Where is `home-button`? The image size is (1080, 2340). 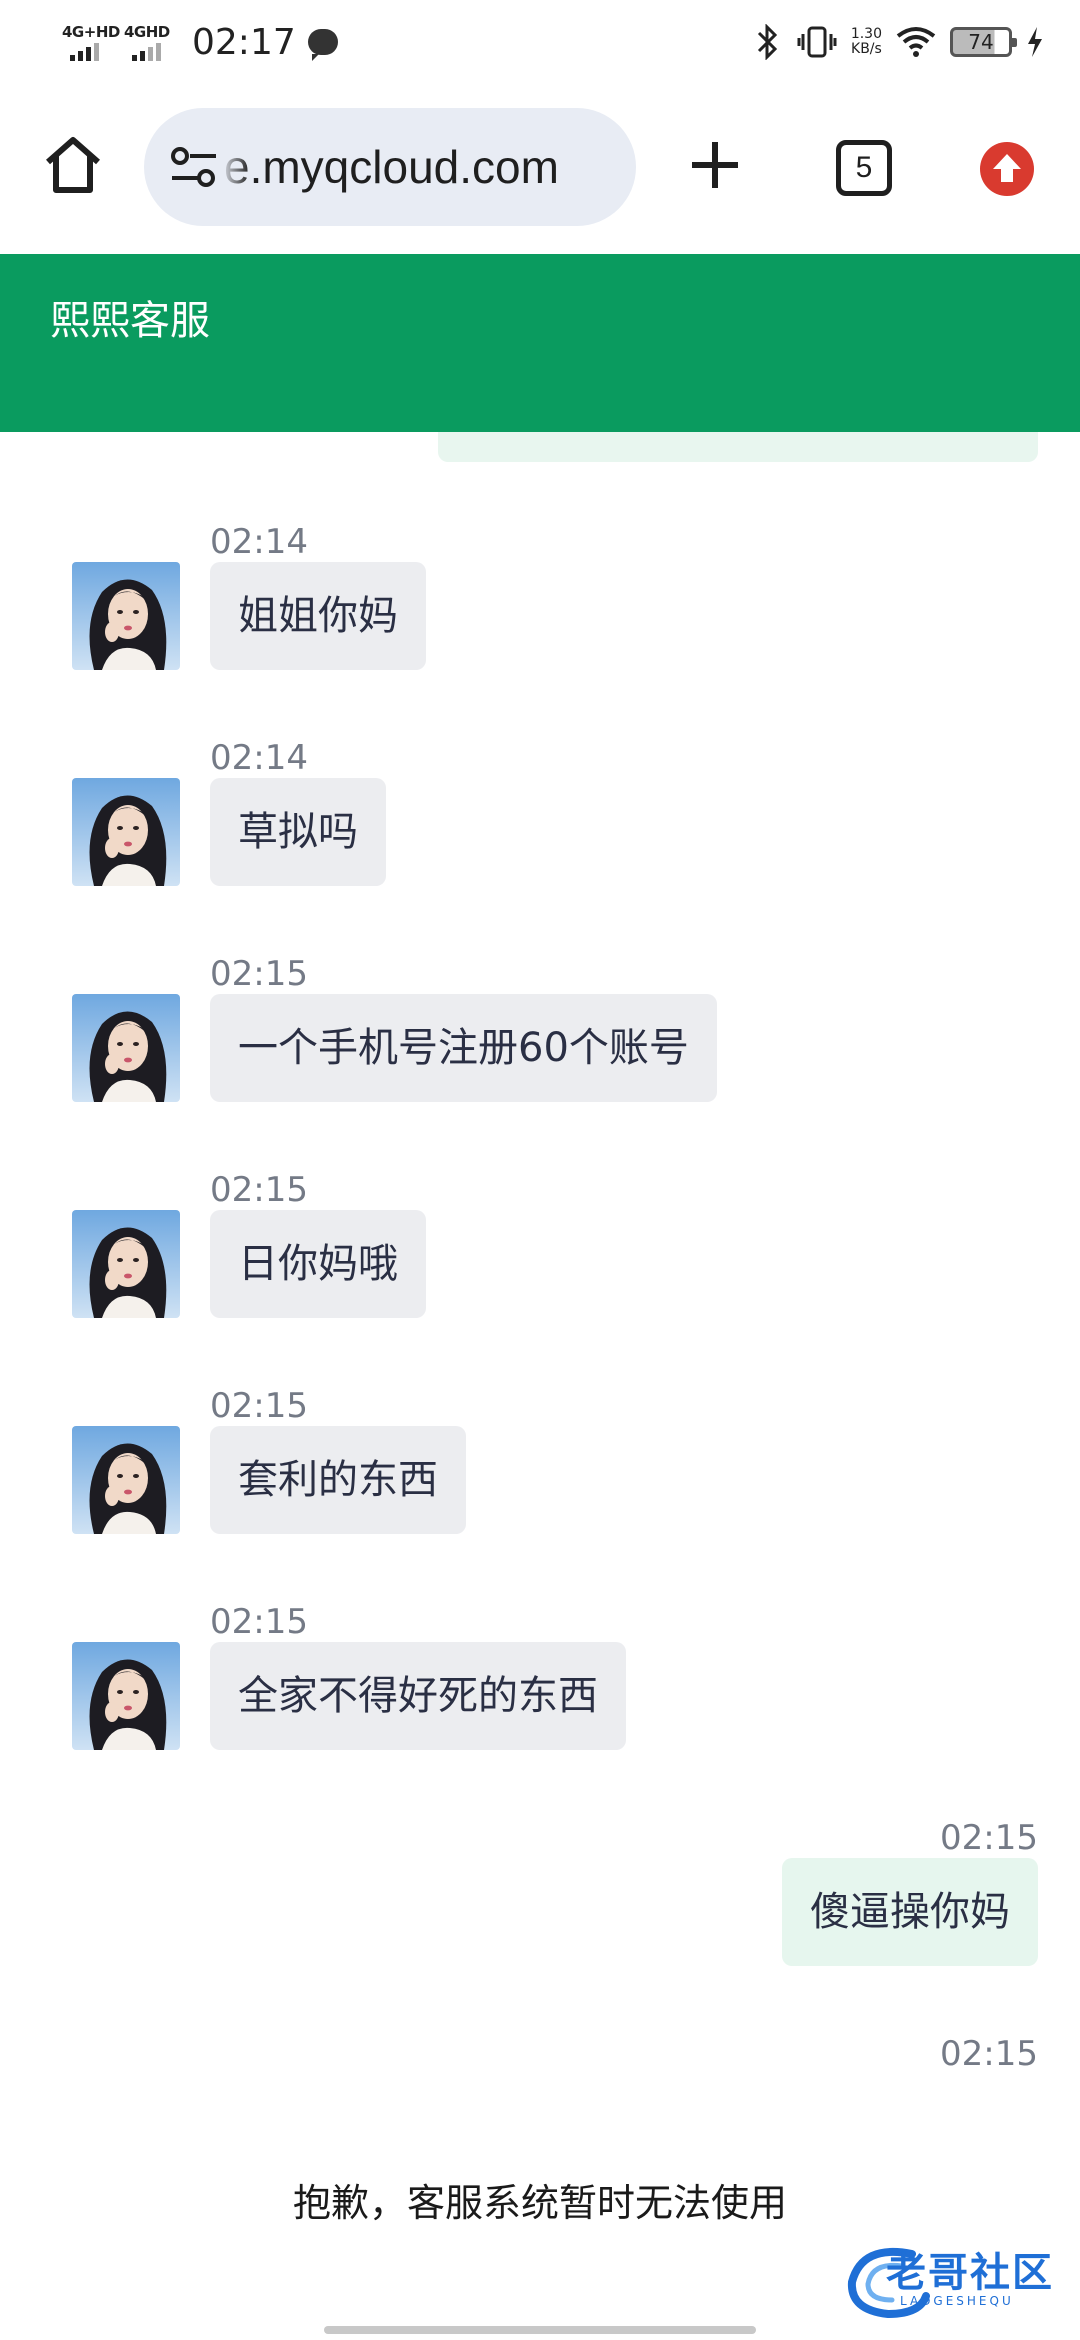 home-button is located at coordinates (73, 165).